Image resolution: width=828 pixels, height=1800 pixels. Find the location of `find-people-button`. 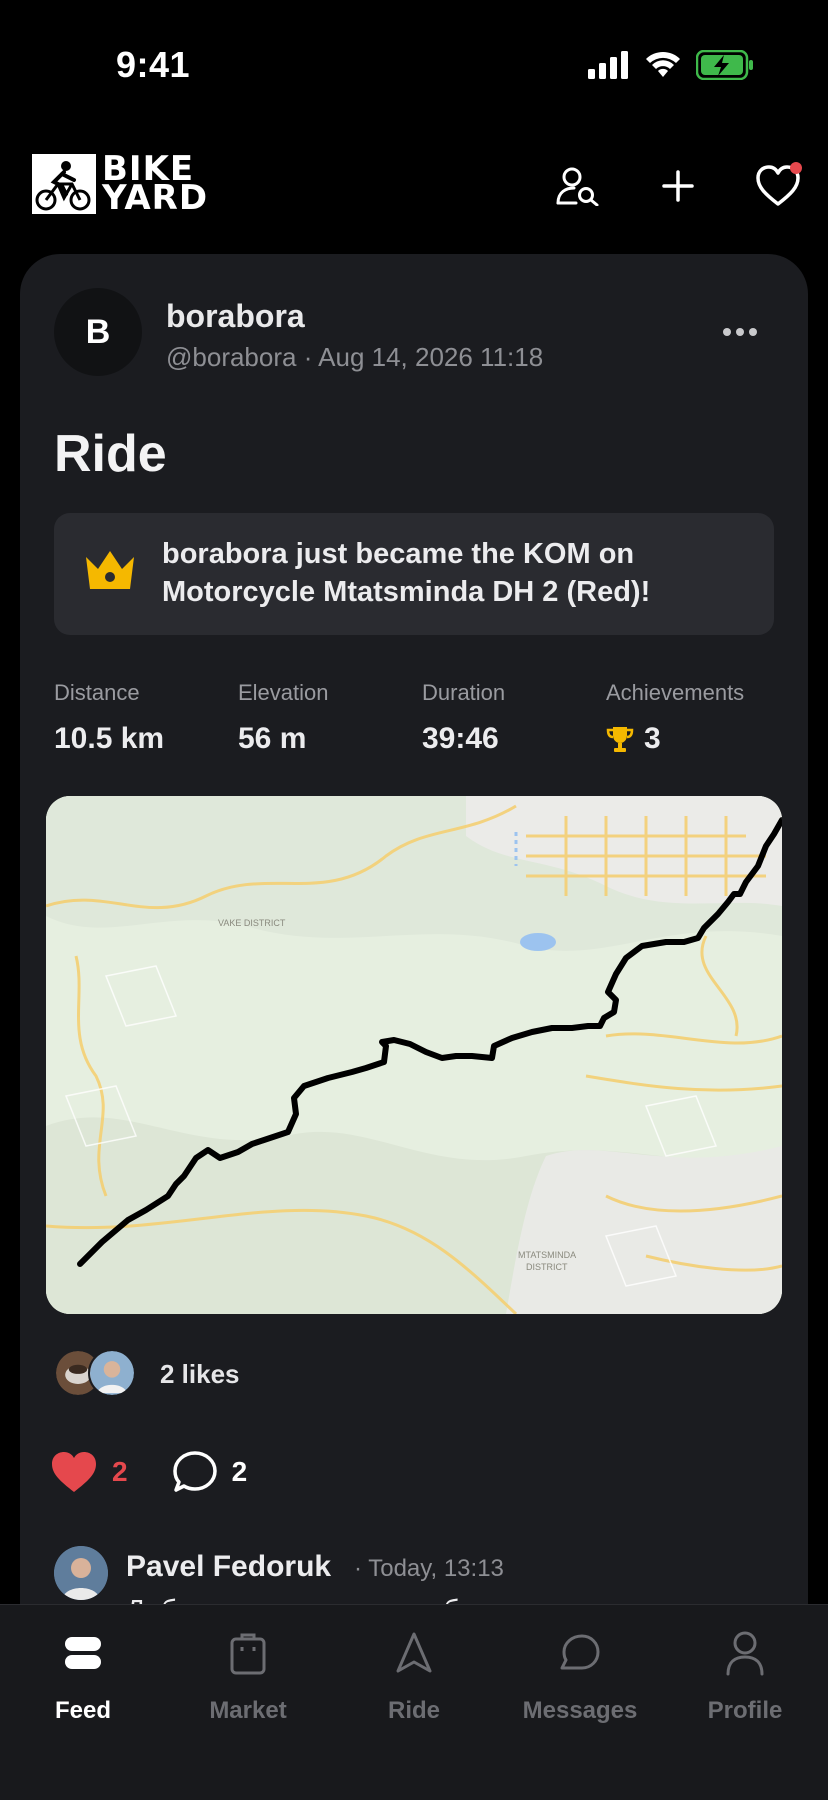

find-people-button is located at coordinates (578, 186).